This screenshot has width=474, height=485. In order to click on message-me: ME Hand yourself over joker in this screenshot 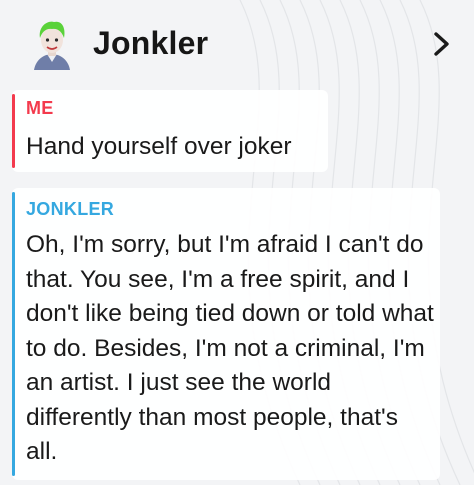, I will do `click(170, 131)`.